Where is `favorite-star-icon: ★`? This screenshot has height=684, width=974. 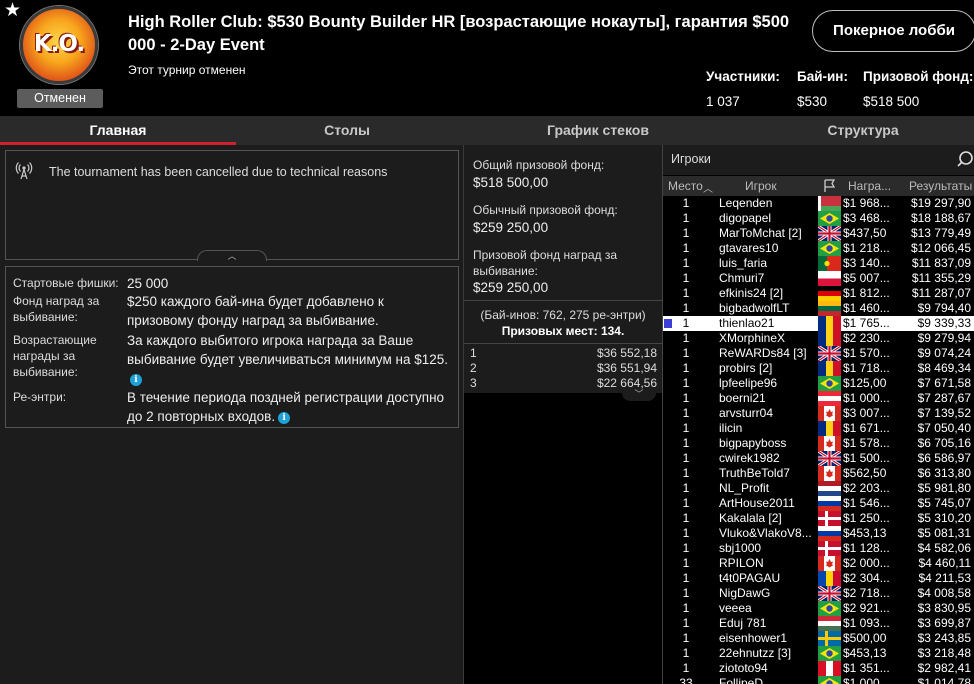 favorite-star-icon: ★ is located at coordinates (12, 10).